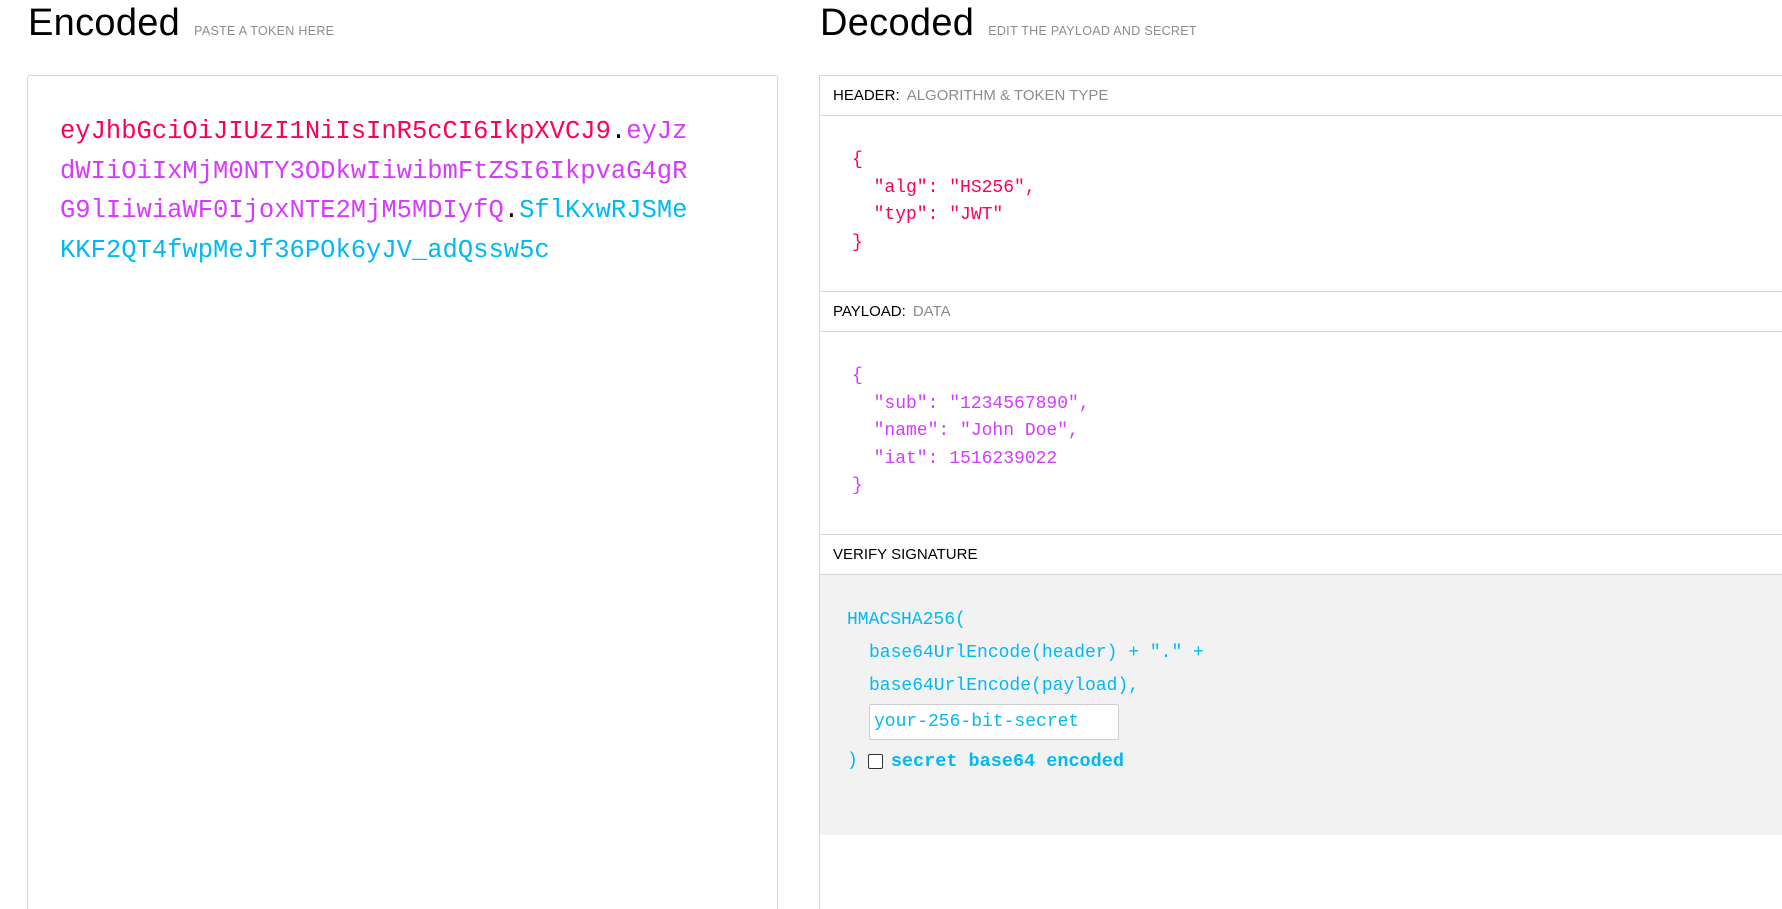 The height and width of the screenshot is (909, 1782). What do you see at coordinates (866, 95) in the screenshot?
I see `header-label: HEADER:` at bounding box center [866, 95].